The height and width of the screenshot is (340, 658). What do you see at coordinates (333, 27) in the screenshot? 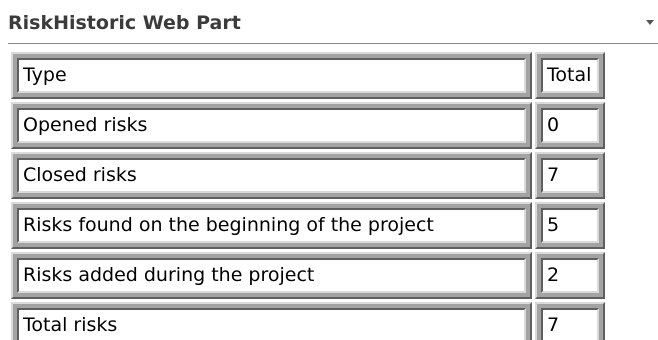
I see `webpart-header: RiskHistoric Web Part` at bounding box center [333, 27].